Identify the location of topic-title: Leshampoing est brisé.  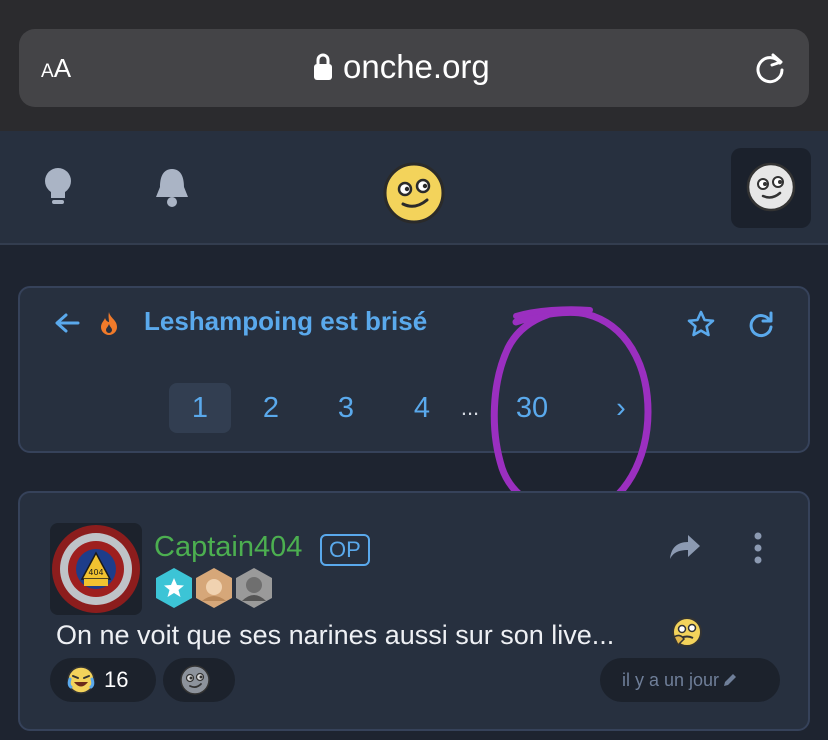
(285, 321).